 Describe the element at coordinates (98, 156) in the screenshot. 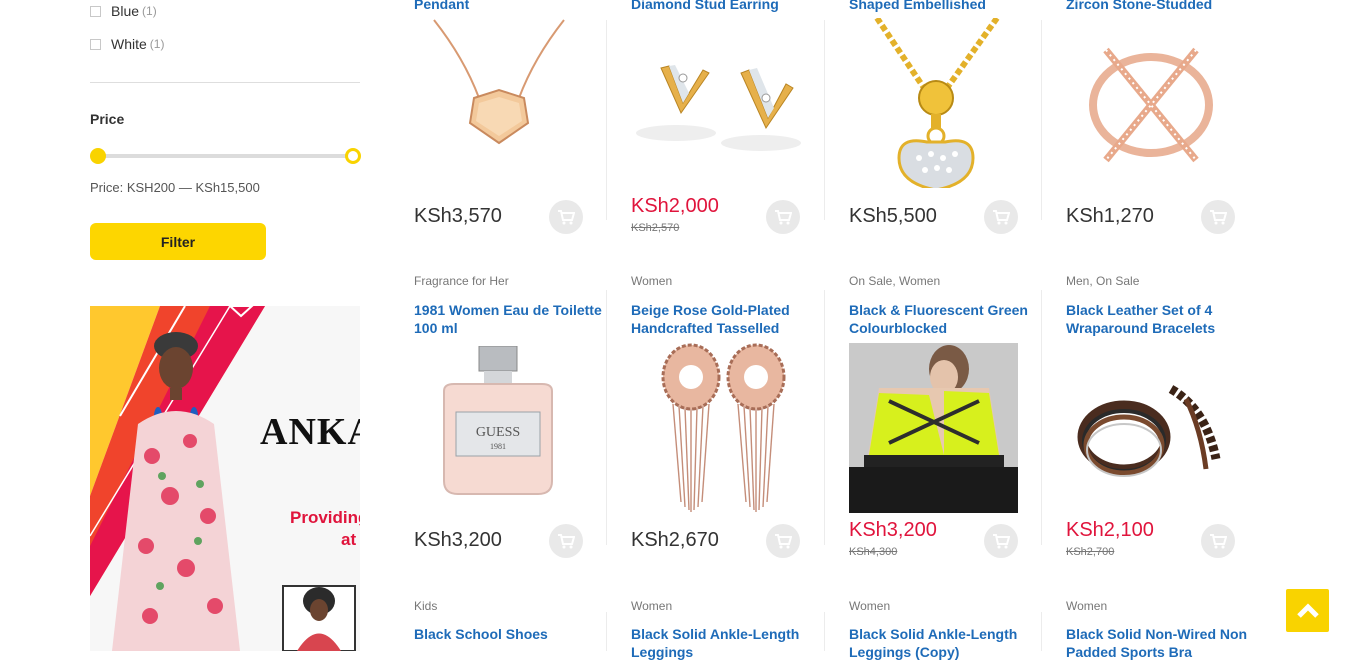

I see `price-slider-min-handle` at that location.